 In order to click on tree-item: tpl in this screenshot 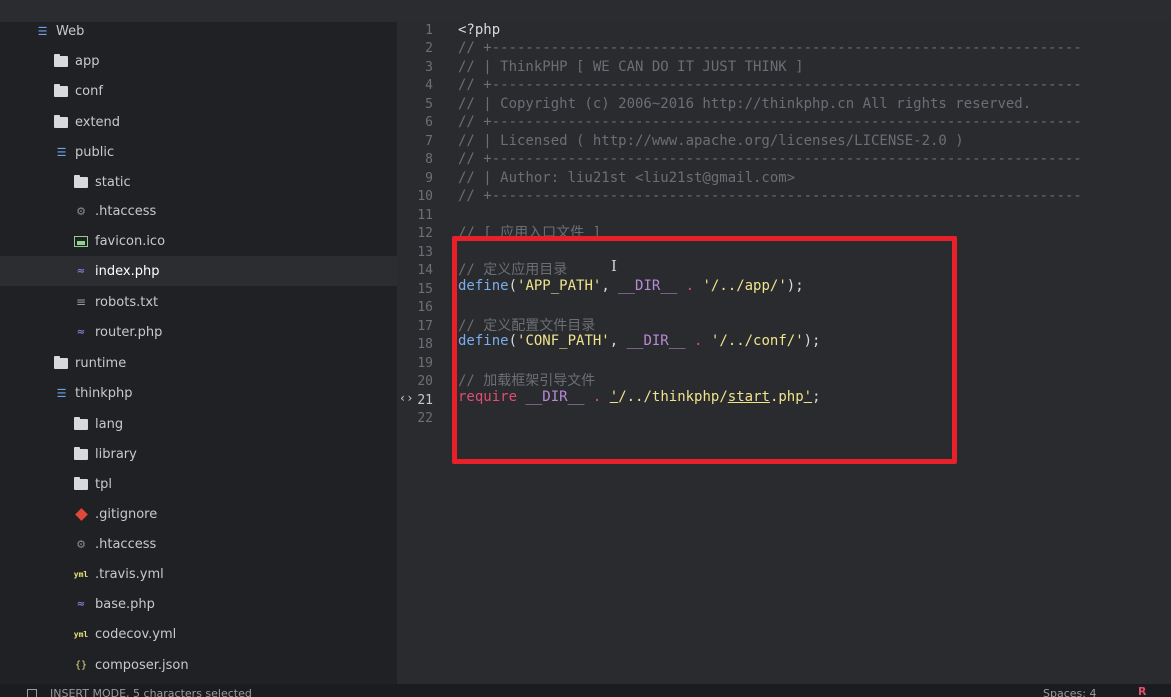, I will do `click(198, 484)`.